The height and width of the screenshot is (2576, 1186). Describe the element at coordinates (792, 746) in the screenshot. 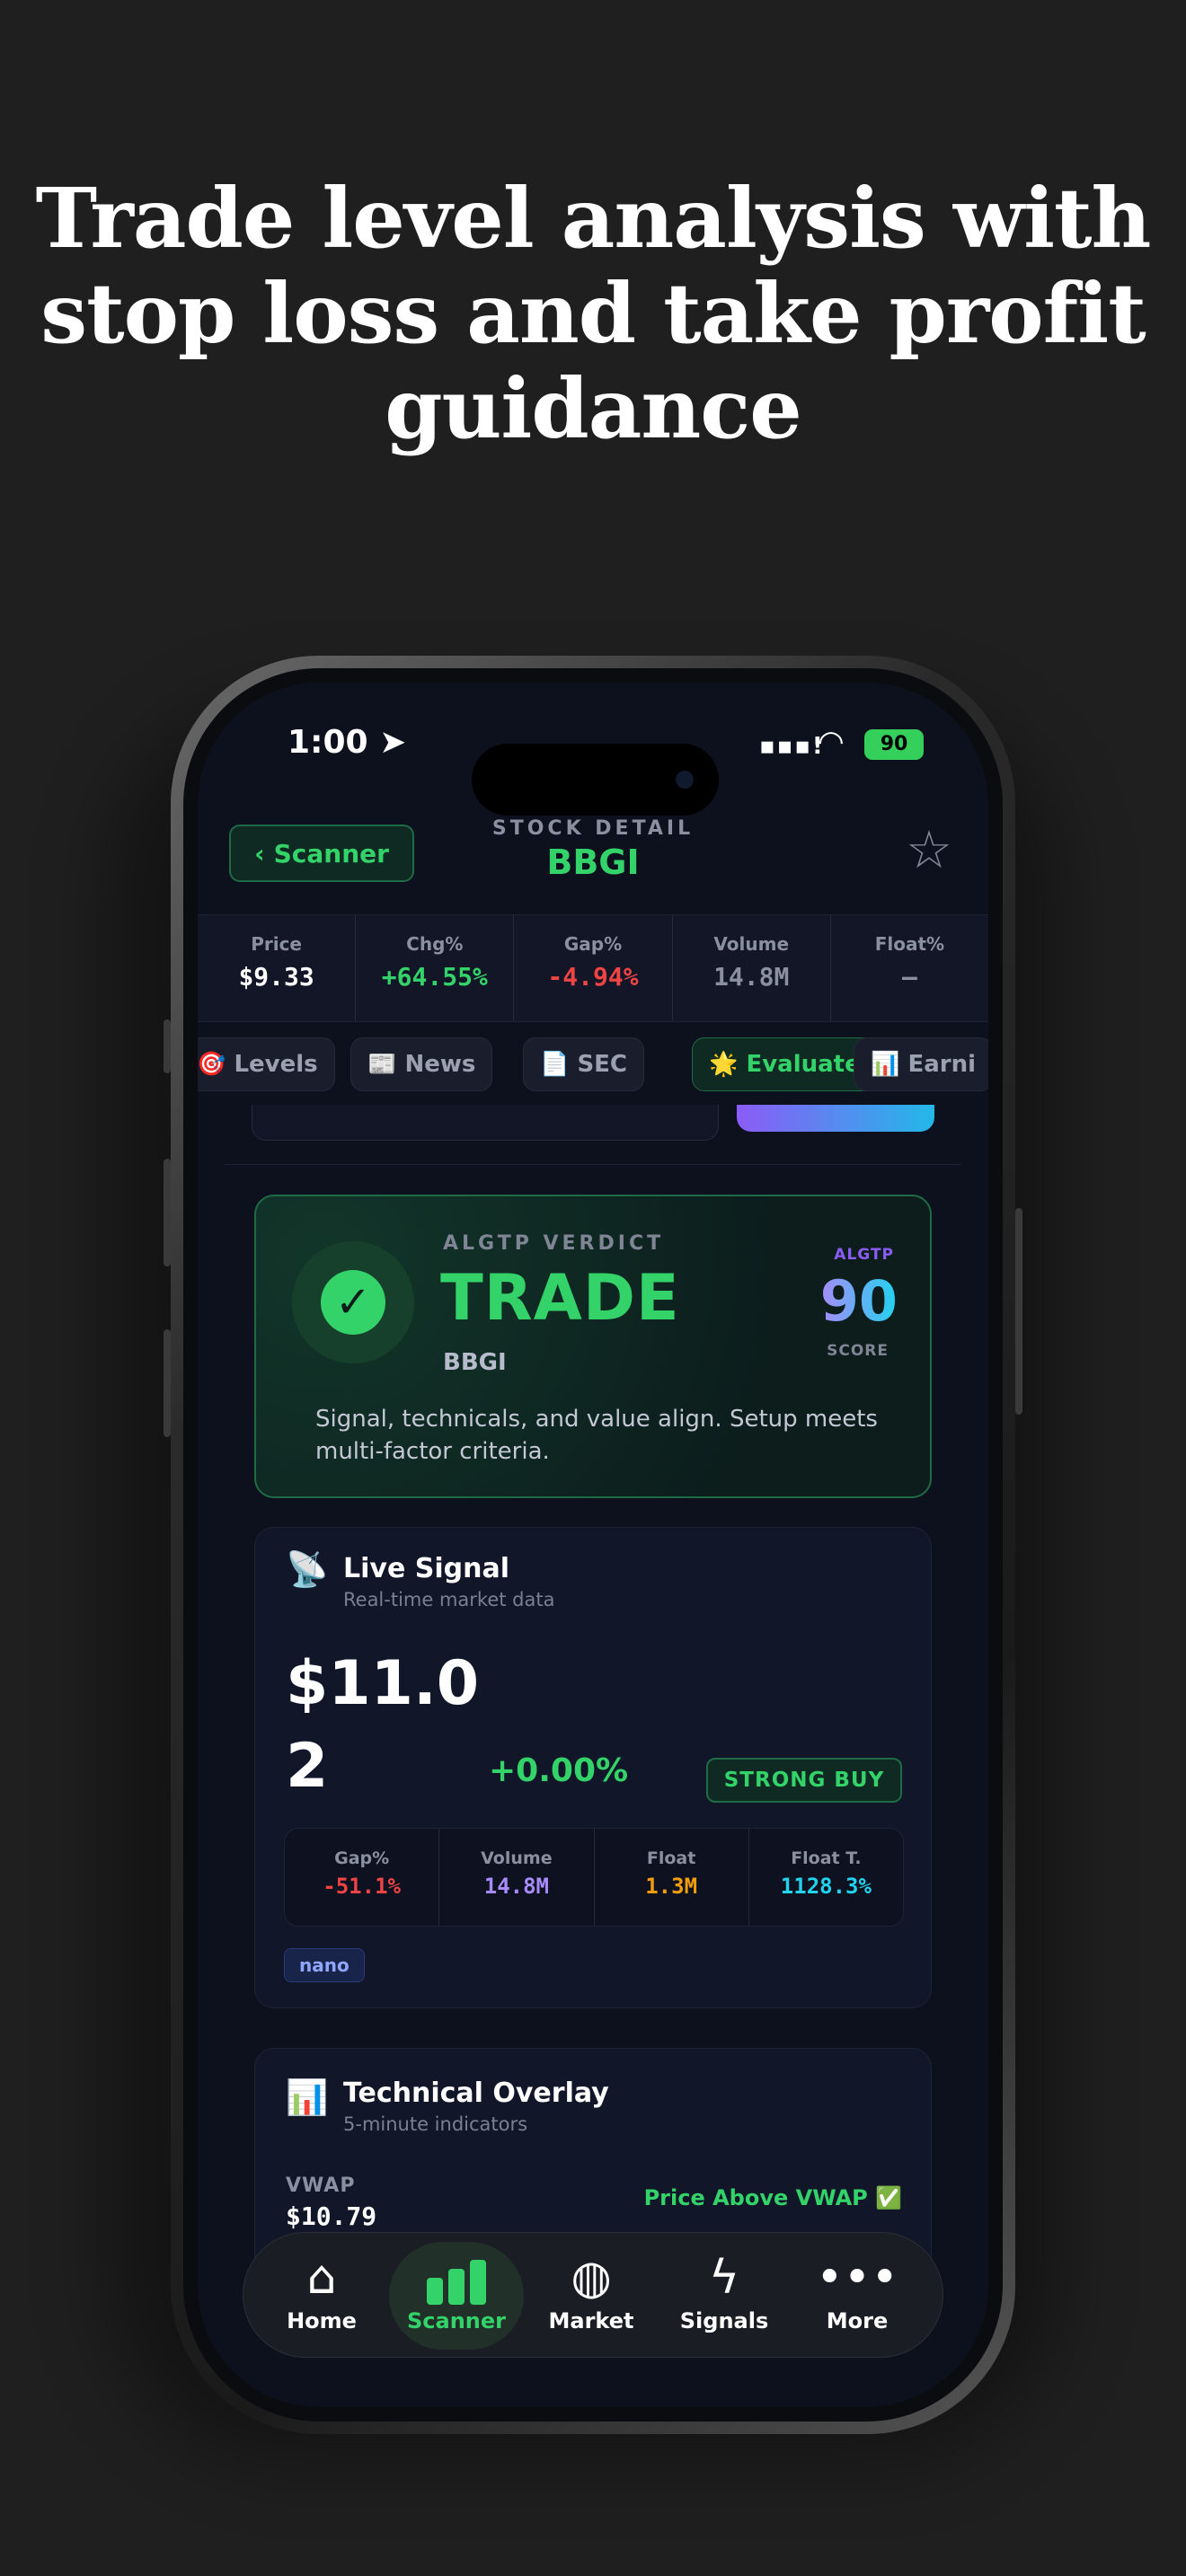

I see `cellular-signal-icon: ▪▪▪!` at that location.